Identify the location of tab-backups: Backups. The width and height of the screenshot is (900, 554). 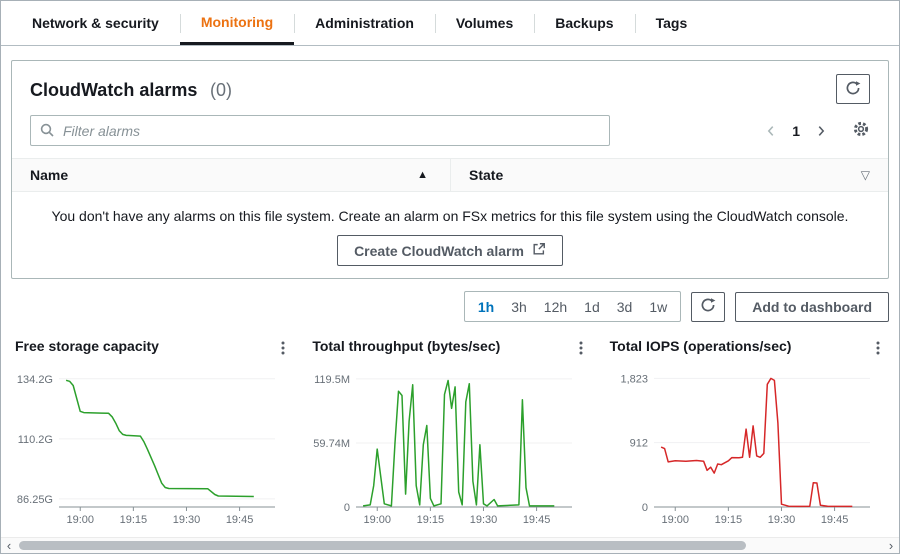
(584, 23).